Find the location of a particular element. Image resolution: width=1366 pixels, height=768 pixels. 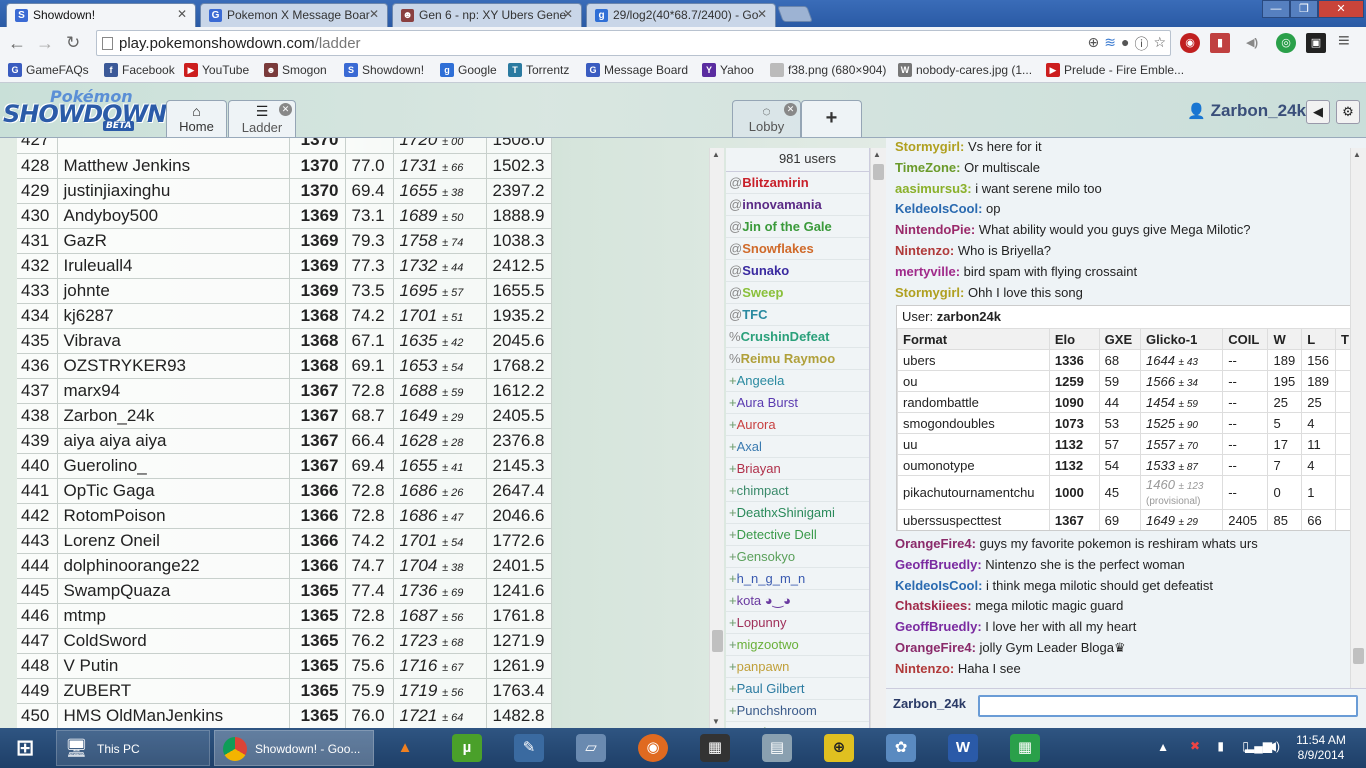

ladder-player-name: Andyboy500 is located at coordinates (173, 216).